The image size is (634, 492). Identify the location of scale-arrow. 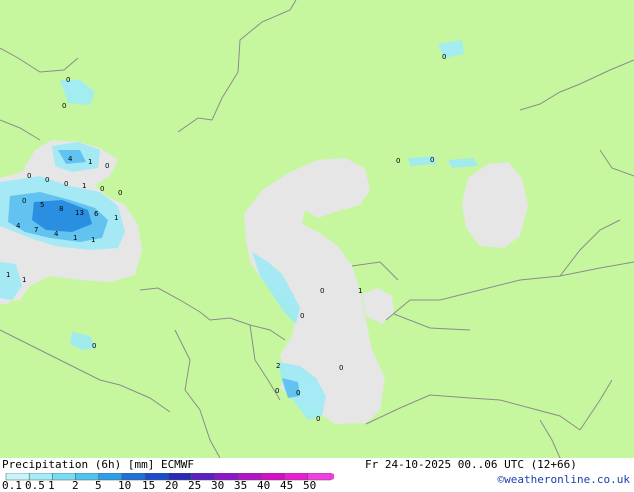
(332, 476).